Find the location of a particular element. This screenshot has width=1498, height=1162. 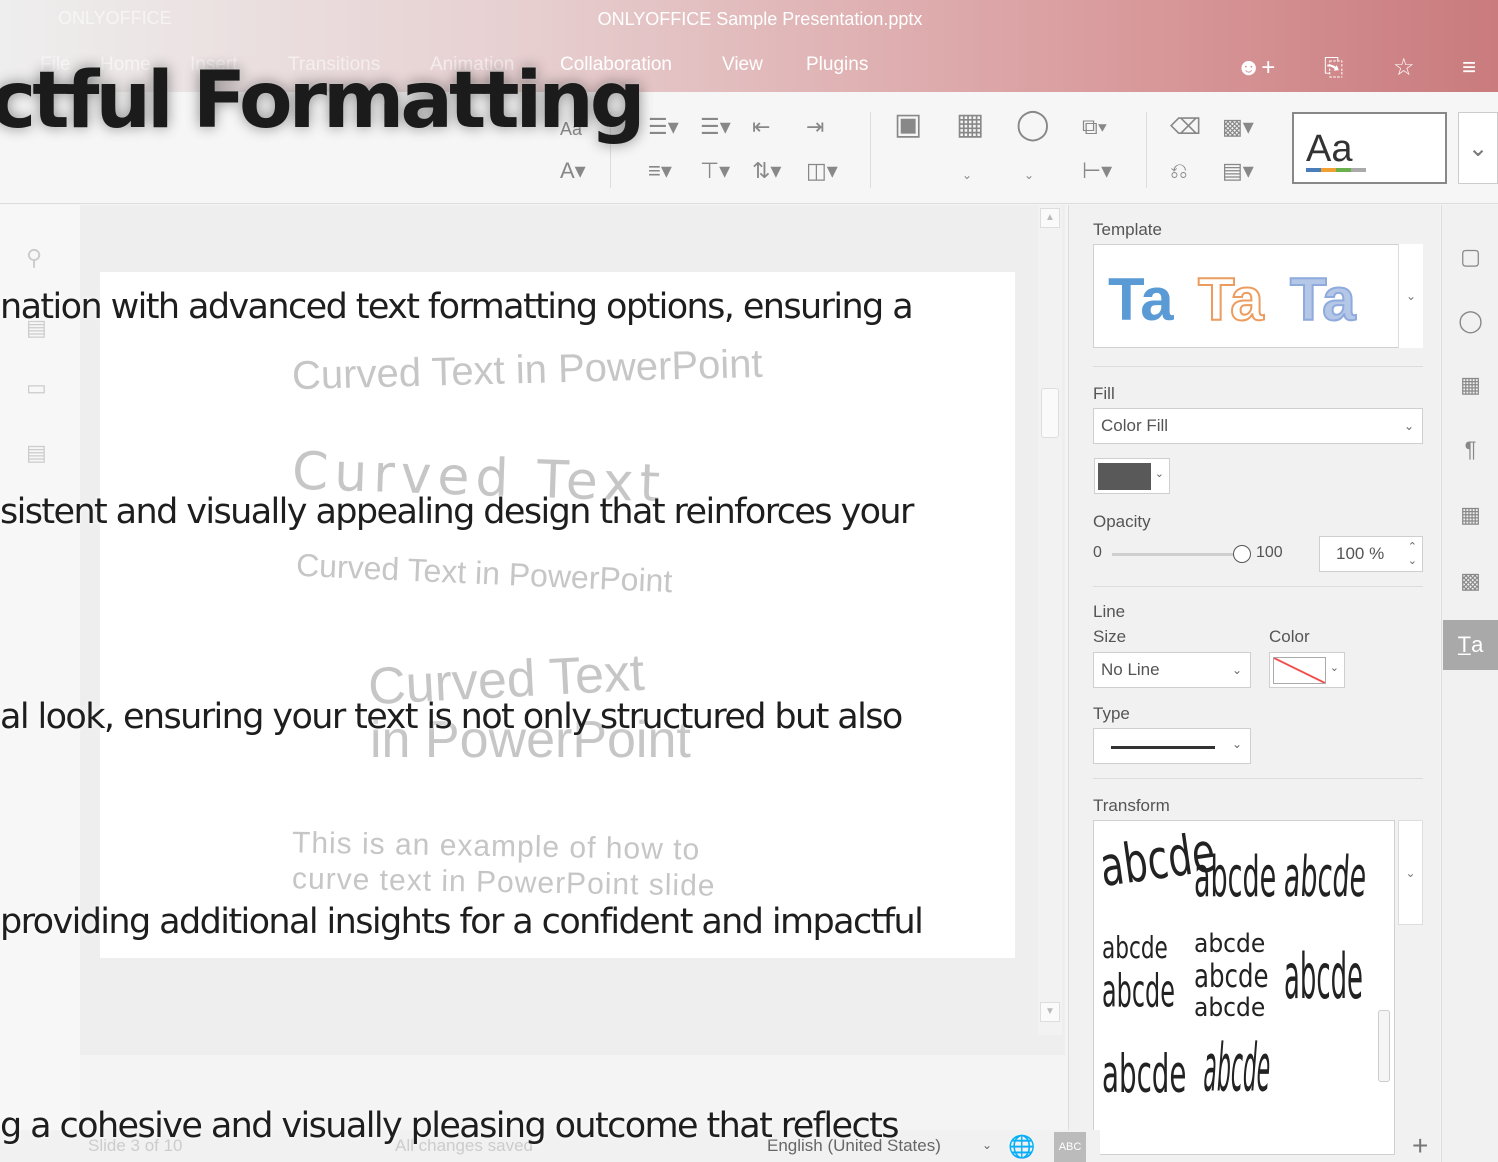

template-sample-orange-outline: Ta is located at coordinates (1231, 299).